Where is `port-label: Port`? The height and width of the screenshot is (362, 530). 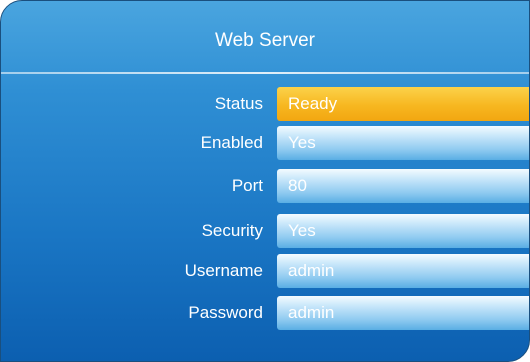
port-label: Port is located at coordinates (247, 185).